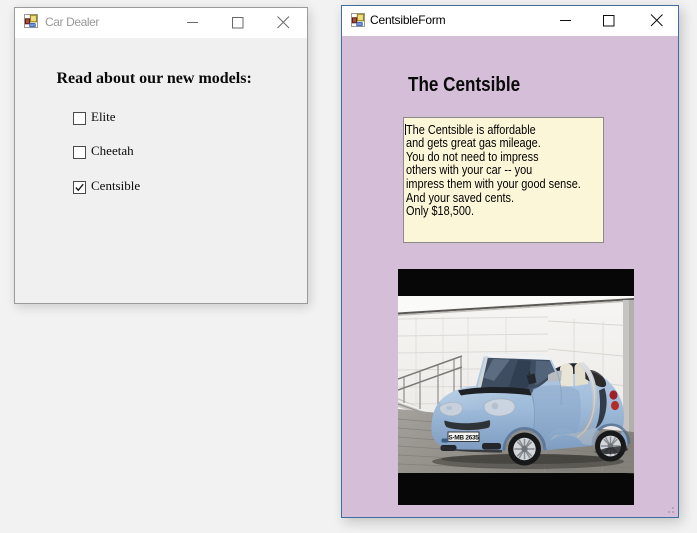 Image resolution: width=697 pixels, height=533 pixels. I want to click on svg-text: S·MB 2635, so click(463, 438).